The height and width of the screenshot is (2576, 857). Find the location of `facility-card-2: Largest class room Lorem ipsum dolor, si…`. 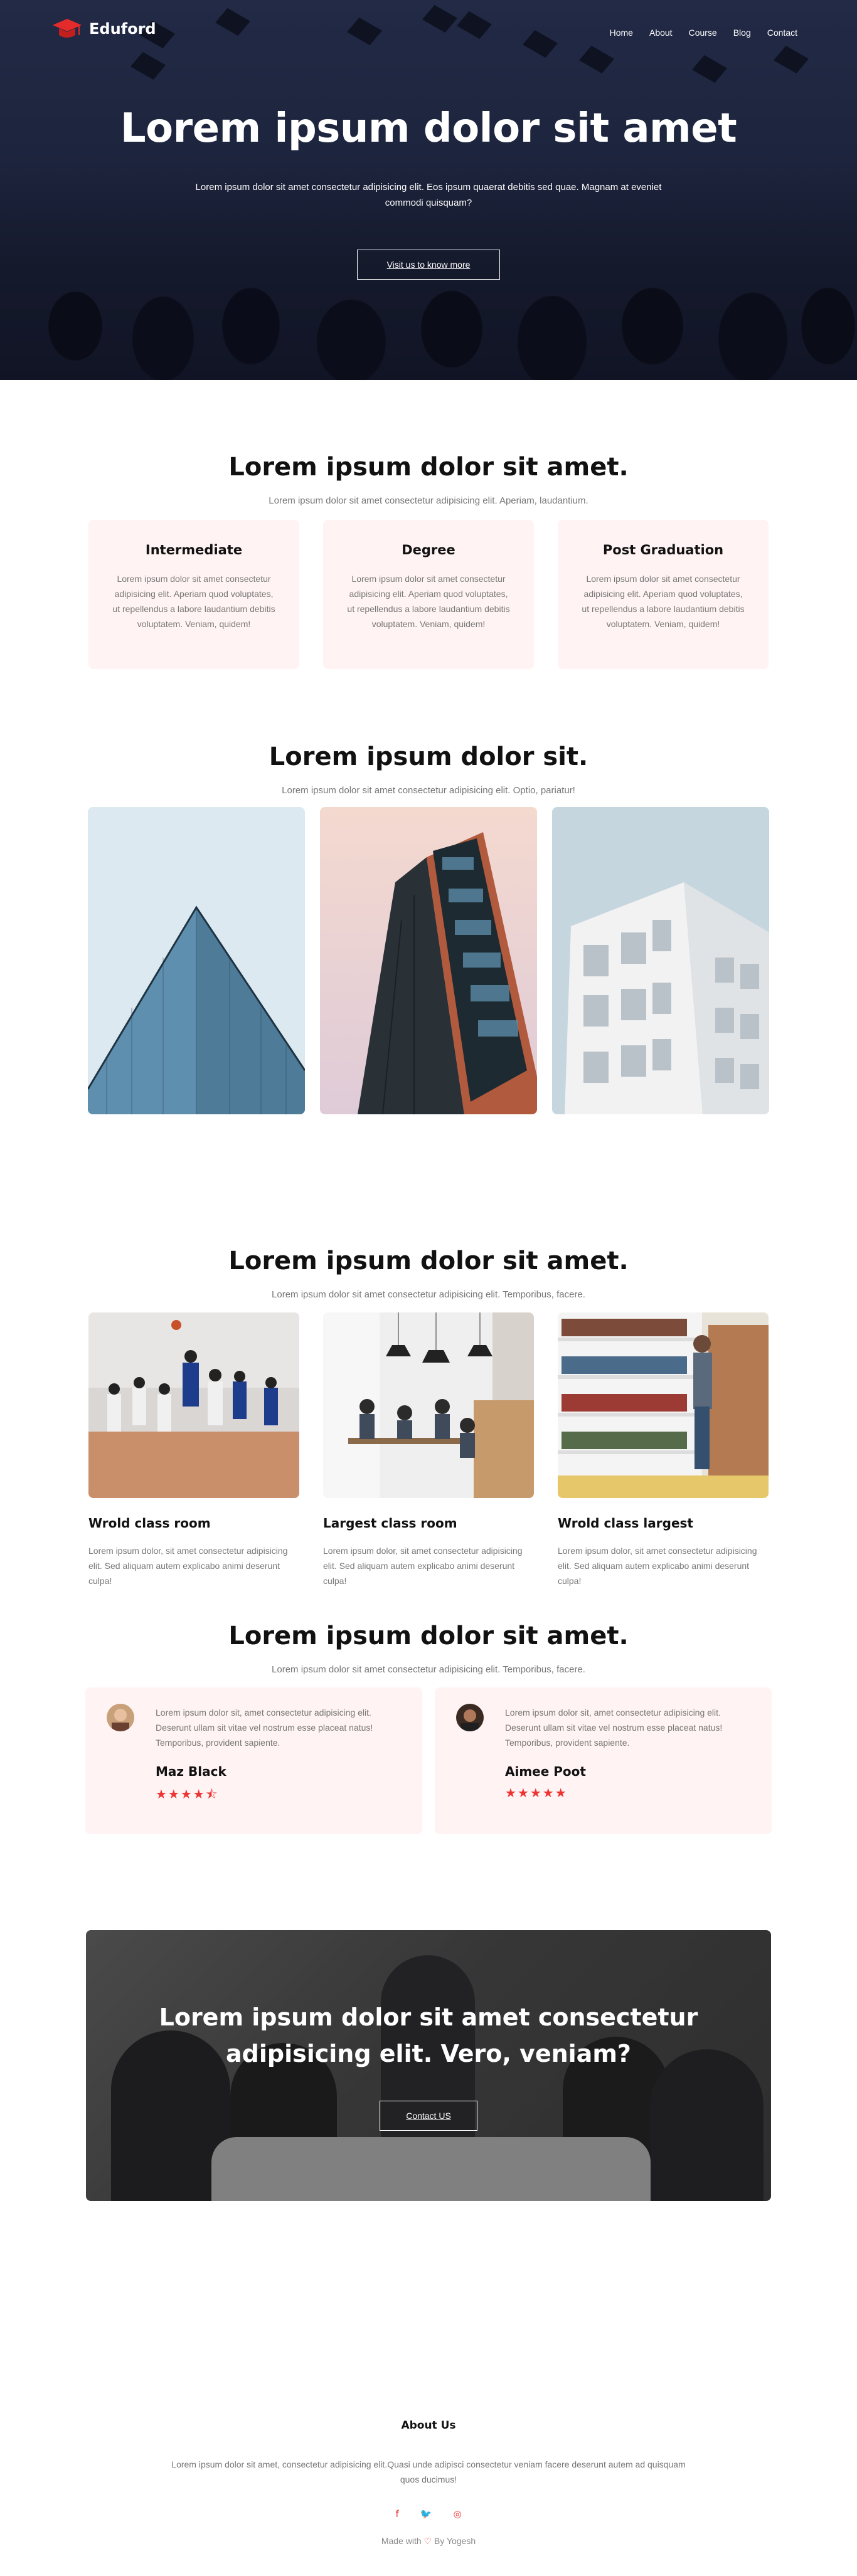

facility-card-2: Largest class room Lorem ipsum dolor, si… is located at coordinates (428, 1450).